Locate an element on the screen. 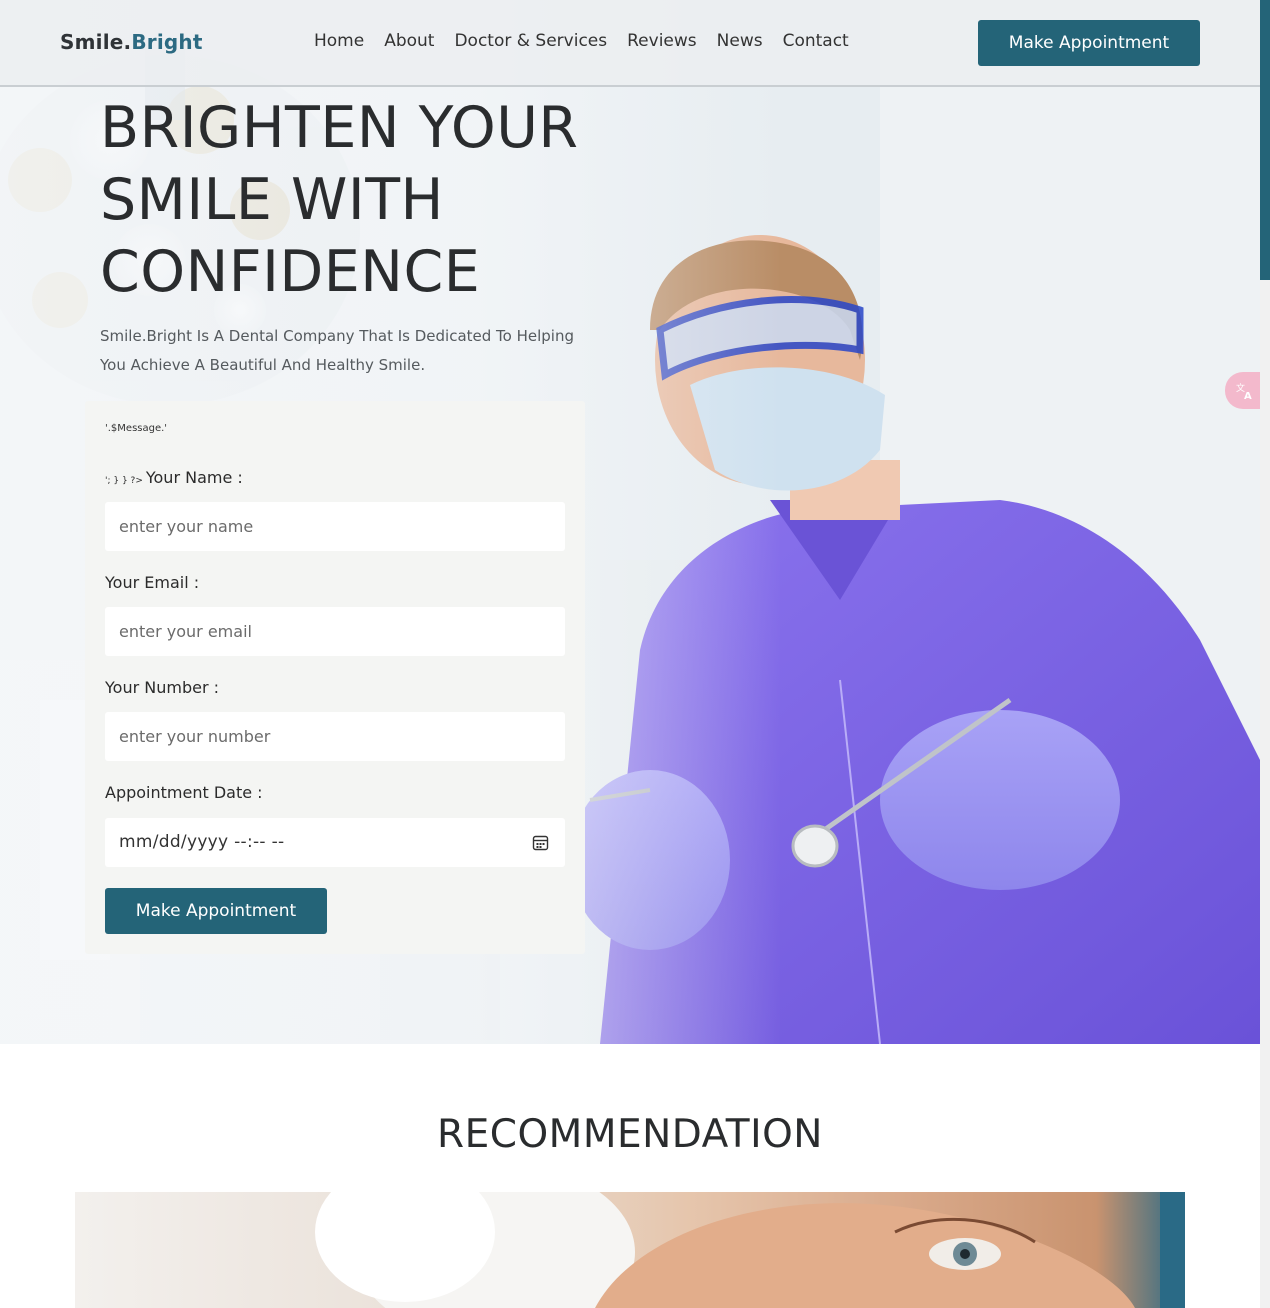 This screenshot has width=1270, height=1308. hero-title: BRIGHTEN YOUR SMILE WITH CONFIDENCE is located at coordinates (380, 200).